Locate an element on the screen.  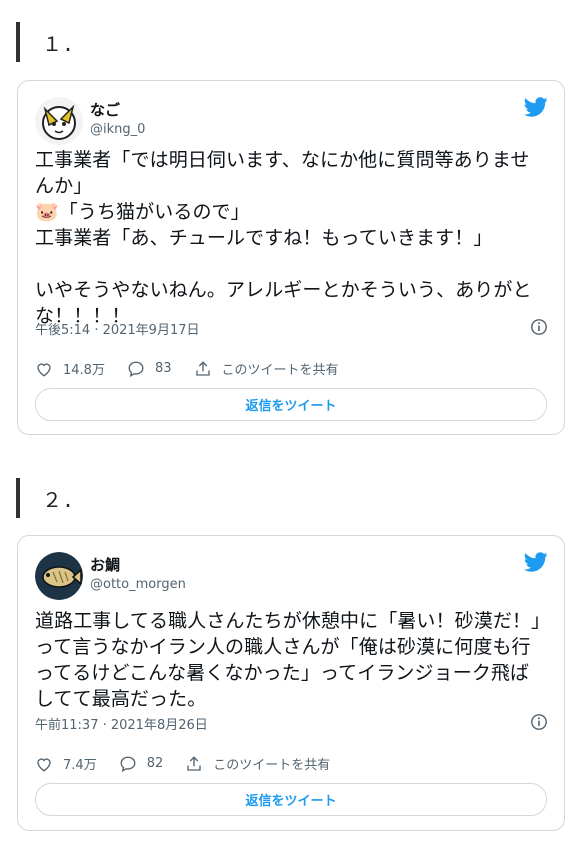
display-name: お鯛 is located at coordinates (105, 564).